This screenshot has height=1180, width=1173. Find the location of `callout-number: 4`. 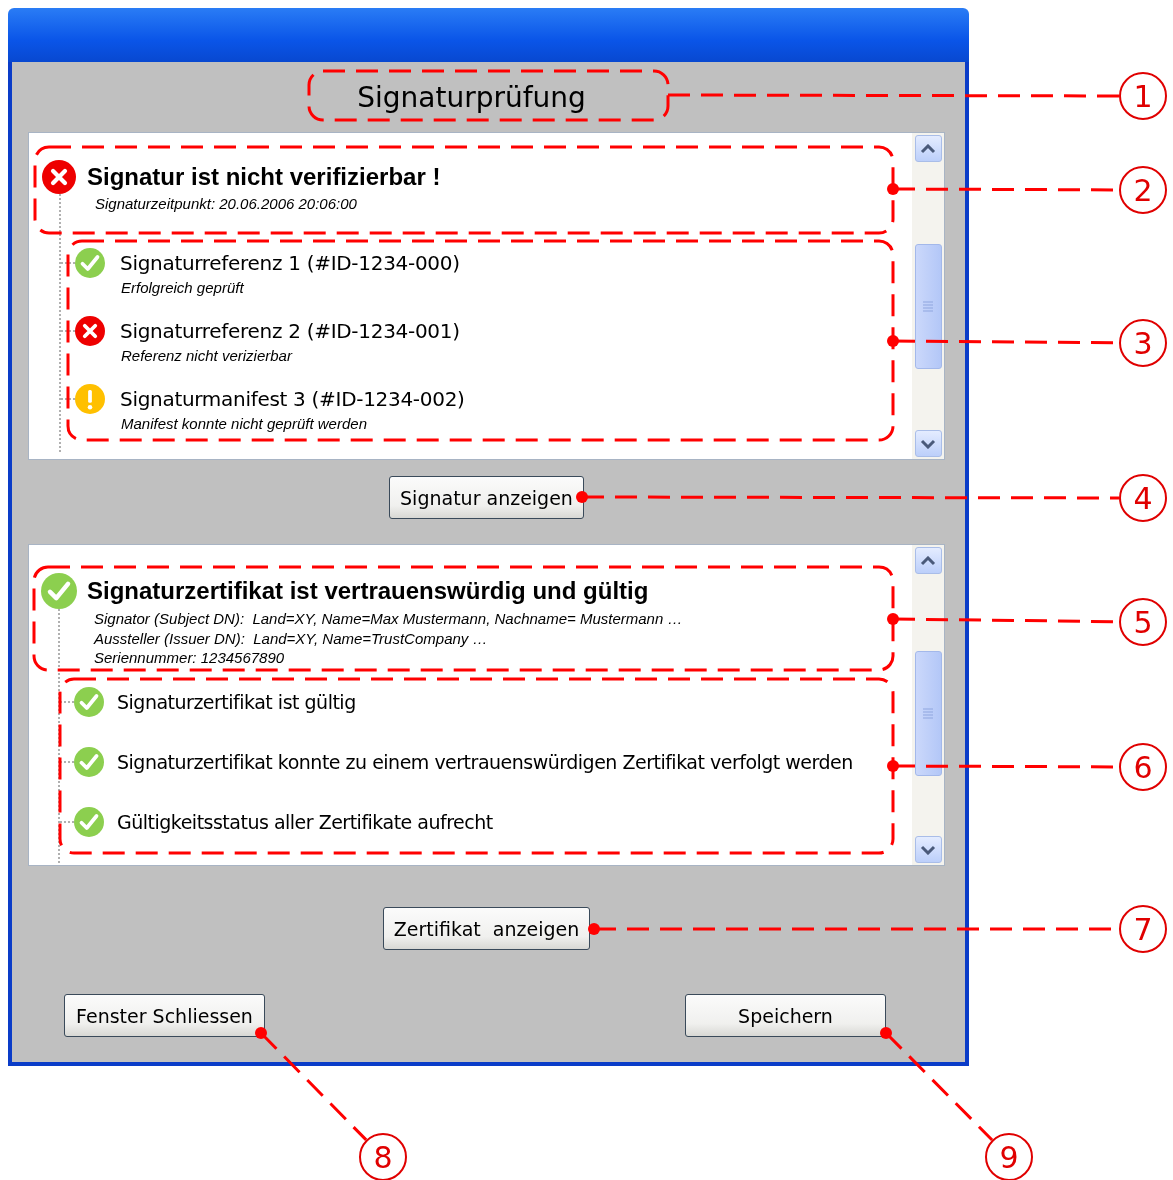

callout-number: 4 is located at coordinates (1143, 498).